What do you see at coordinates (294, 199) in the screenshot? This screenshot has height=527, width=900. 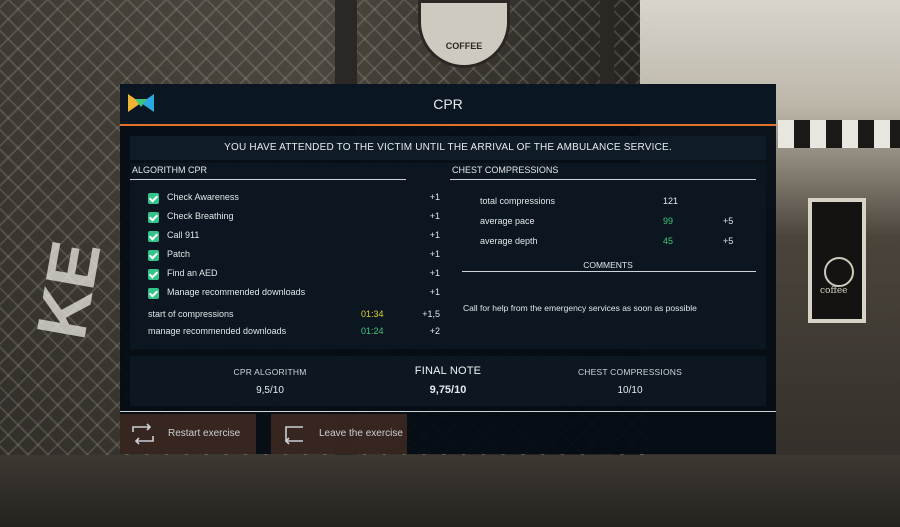 I see `checklist-item: Check Awareness +1` at bounding box center [294, 199].